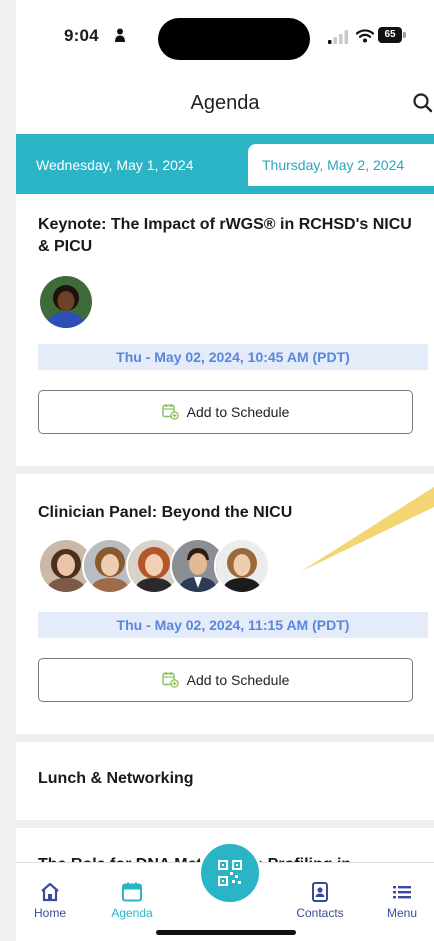  I want to click on nav-agenda: Agenda, so click(132, 900).